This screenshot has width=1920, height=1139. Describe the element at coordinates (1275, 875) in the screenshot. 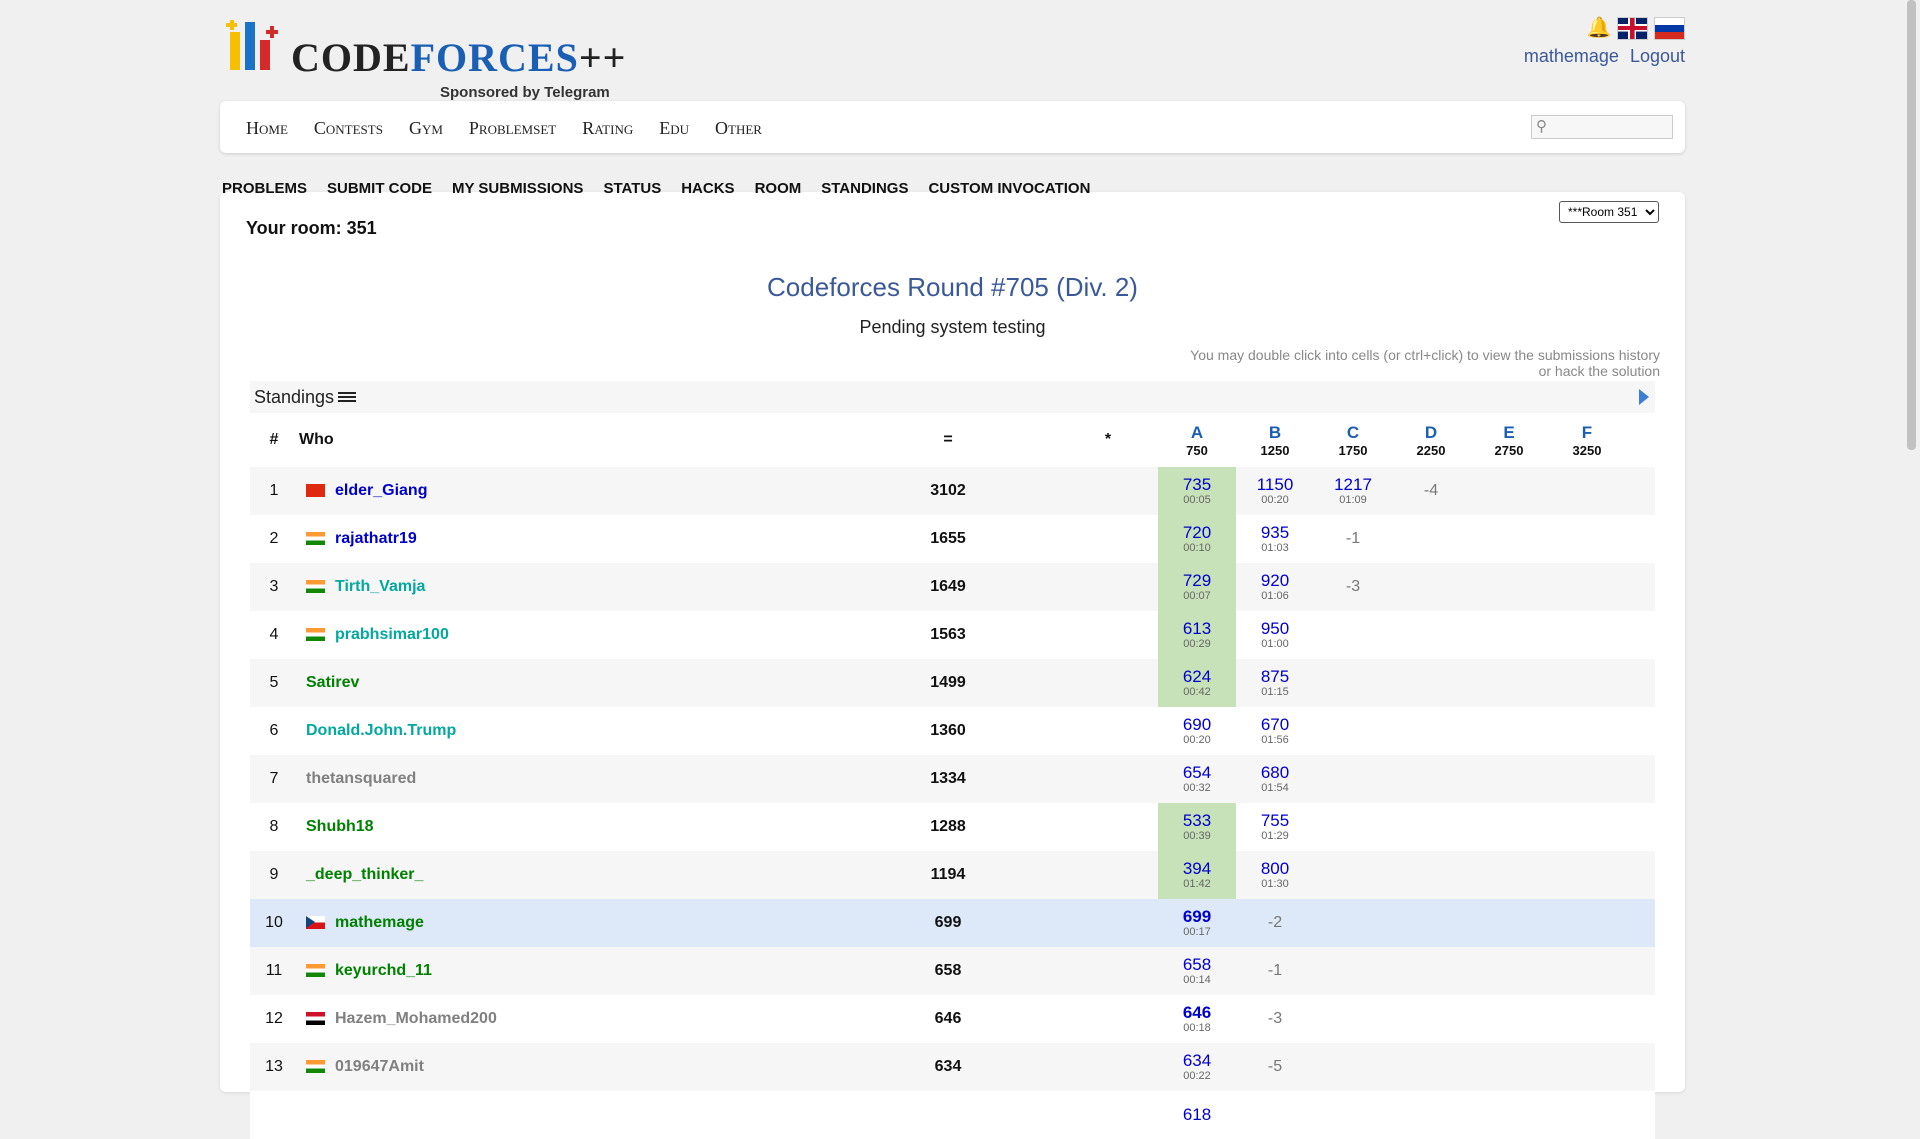

I see `problem-cell: 800 01:30` at that location.